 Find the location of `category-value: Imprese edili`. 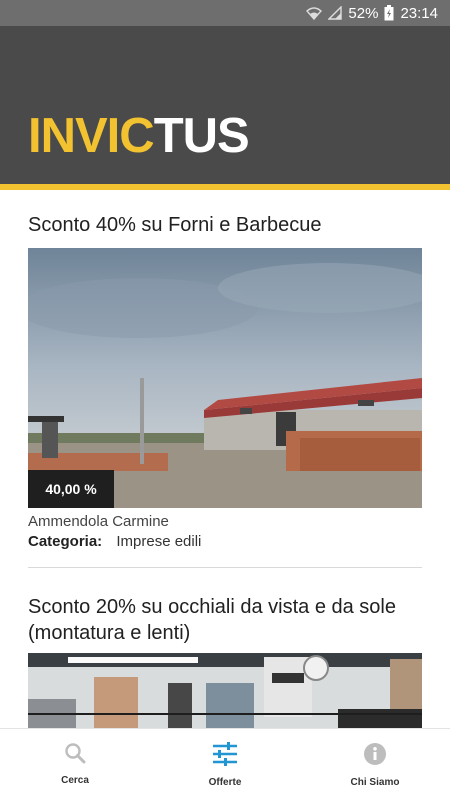

category-value: Imprese edili is located at coordinates (159, 541).